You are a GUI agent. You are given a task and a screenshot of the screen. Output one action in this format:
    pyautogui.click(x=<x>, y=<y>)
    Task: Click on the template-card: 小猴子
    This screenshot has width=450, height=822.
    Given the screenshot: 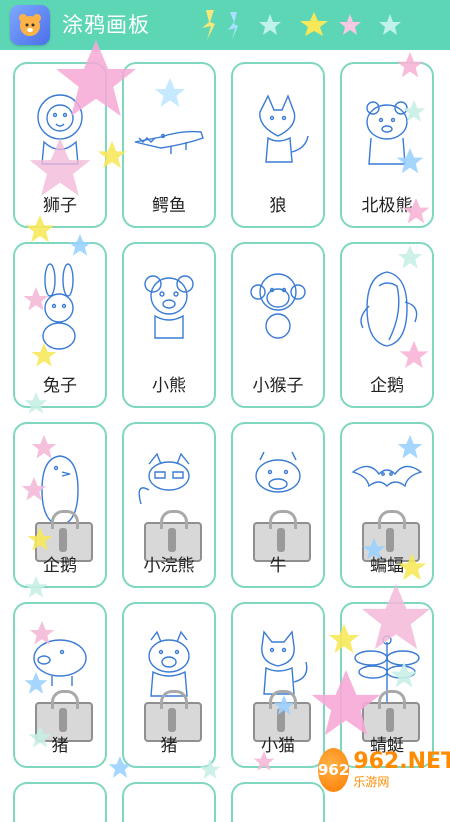 What is the action you would take?
    pyautogui.click(x=278, y=325)
    